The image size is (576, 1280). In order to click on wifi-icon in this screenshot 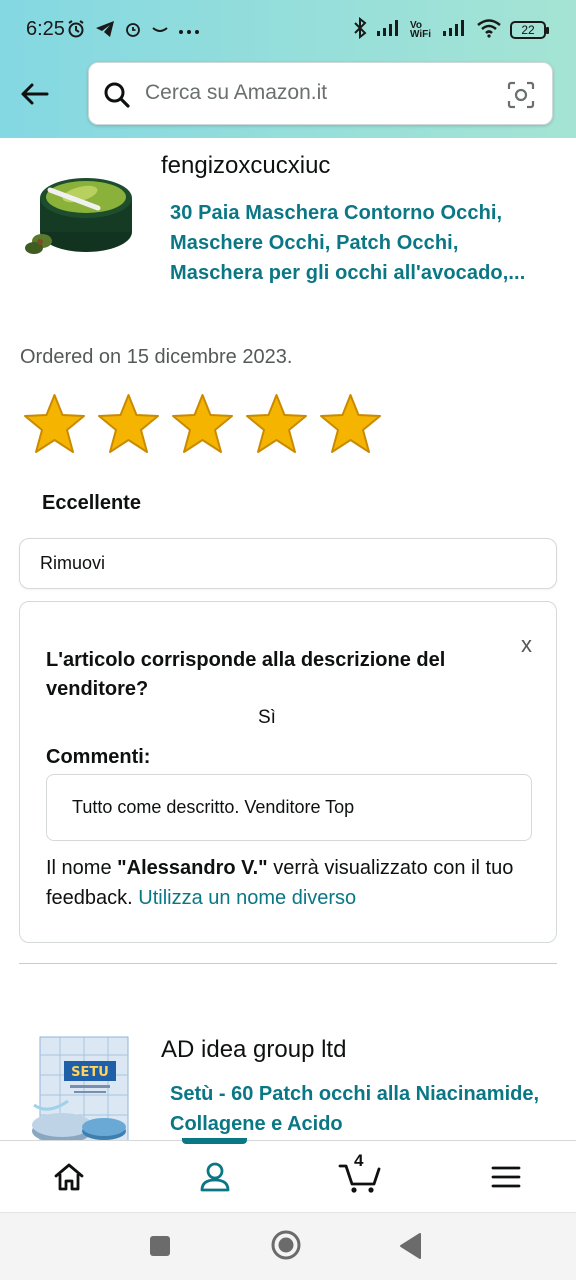, I will do `click(489, 30)`.